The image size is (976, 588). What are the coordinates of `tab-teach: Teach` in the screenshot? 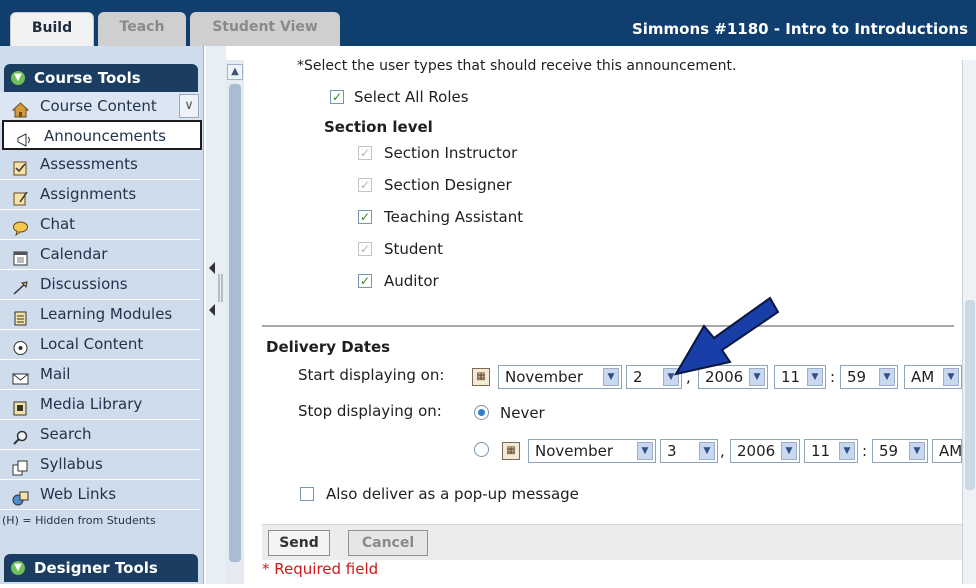 It's located at (142, 29).